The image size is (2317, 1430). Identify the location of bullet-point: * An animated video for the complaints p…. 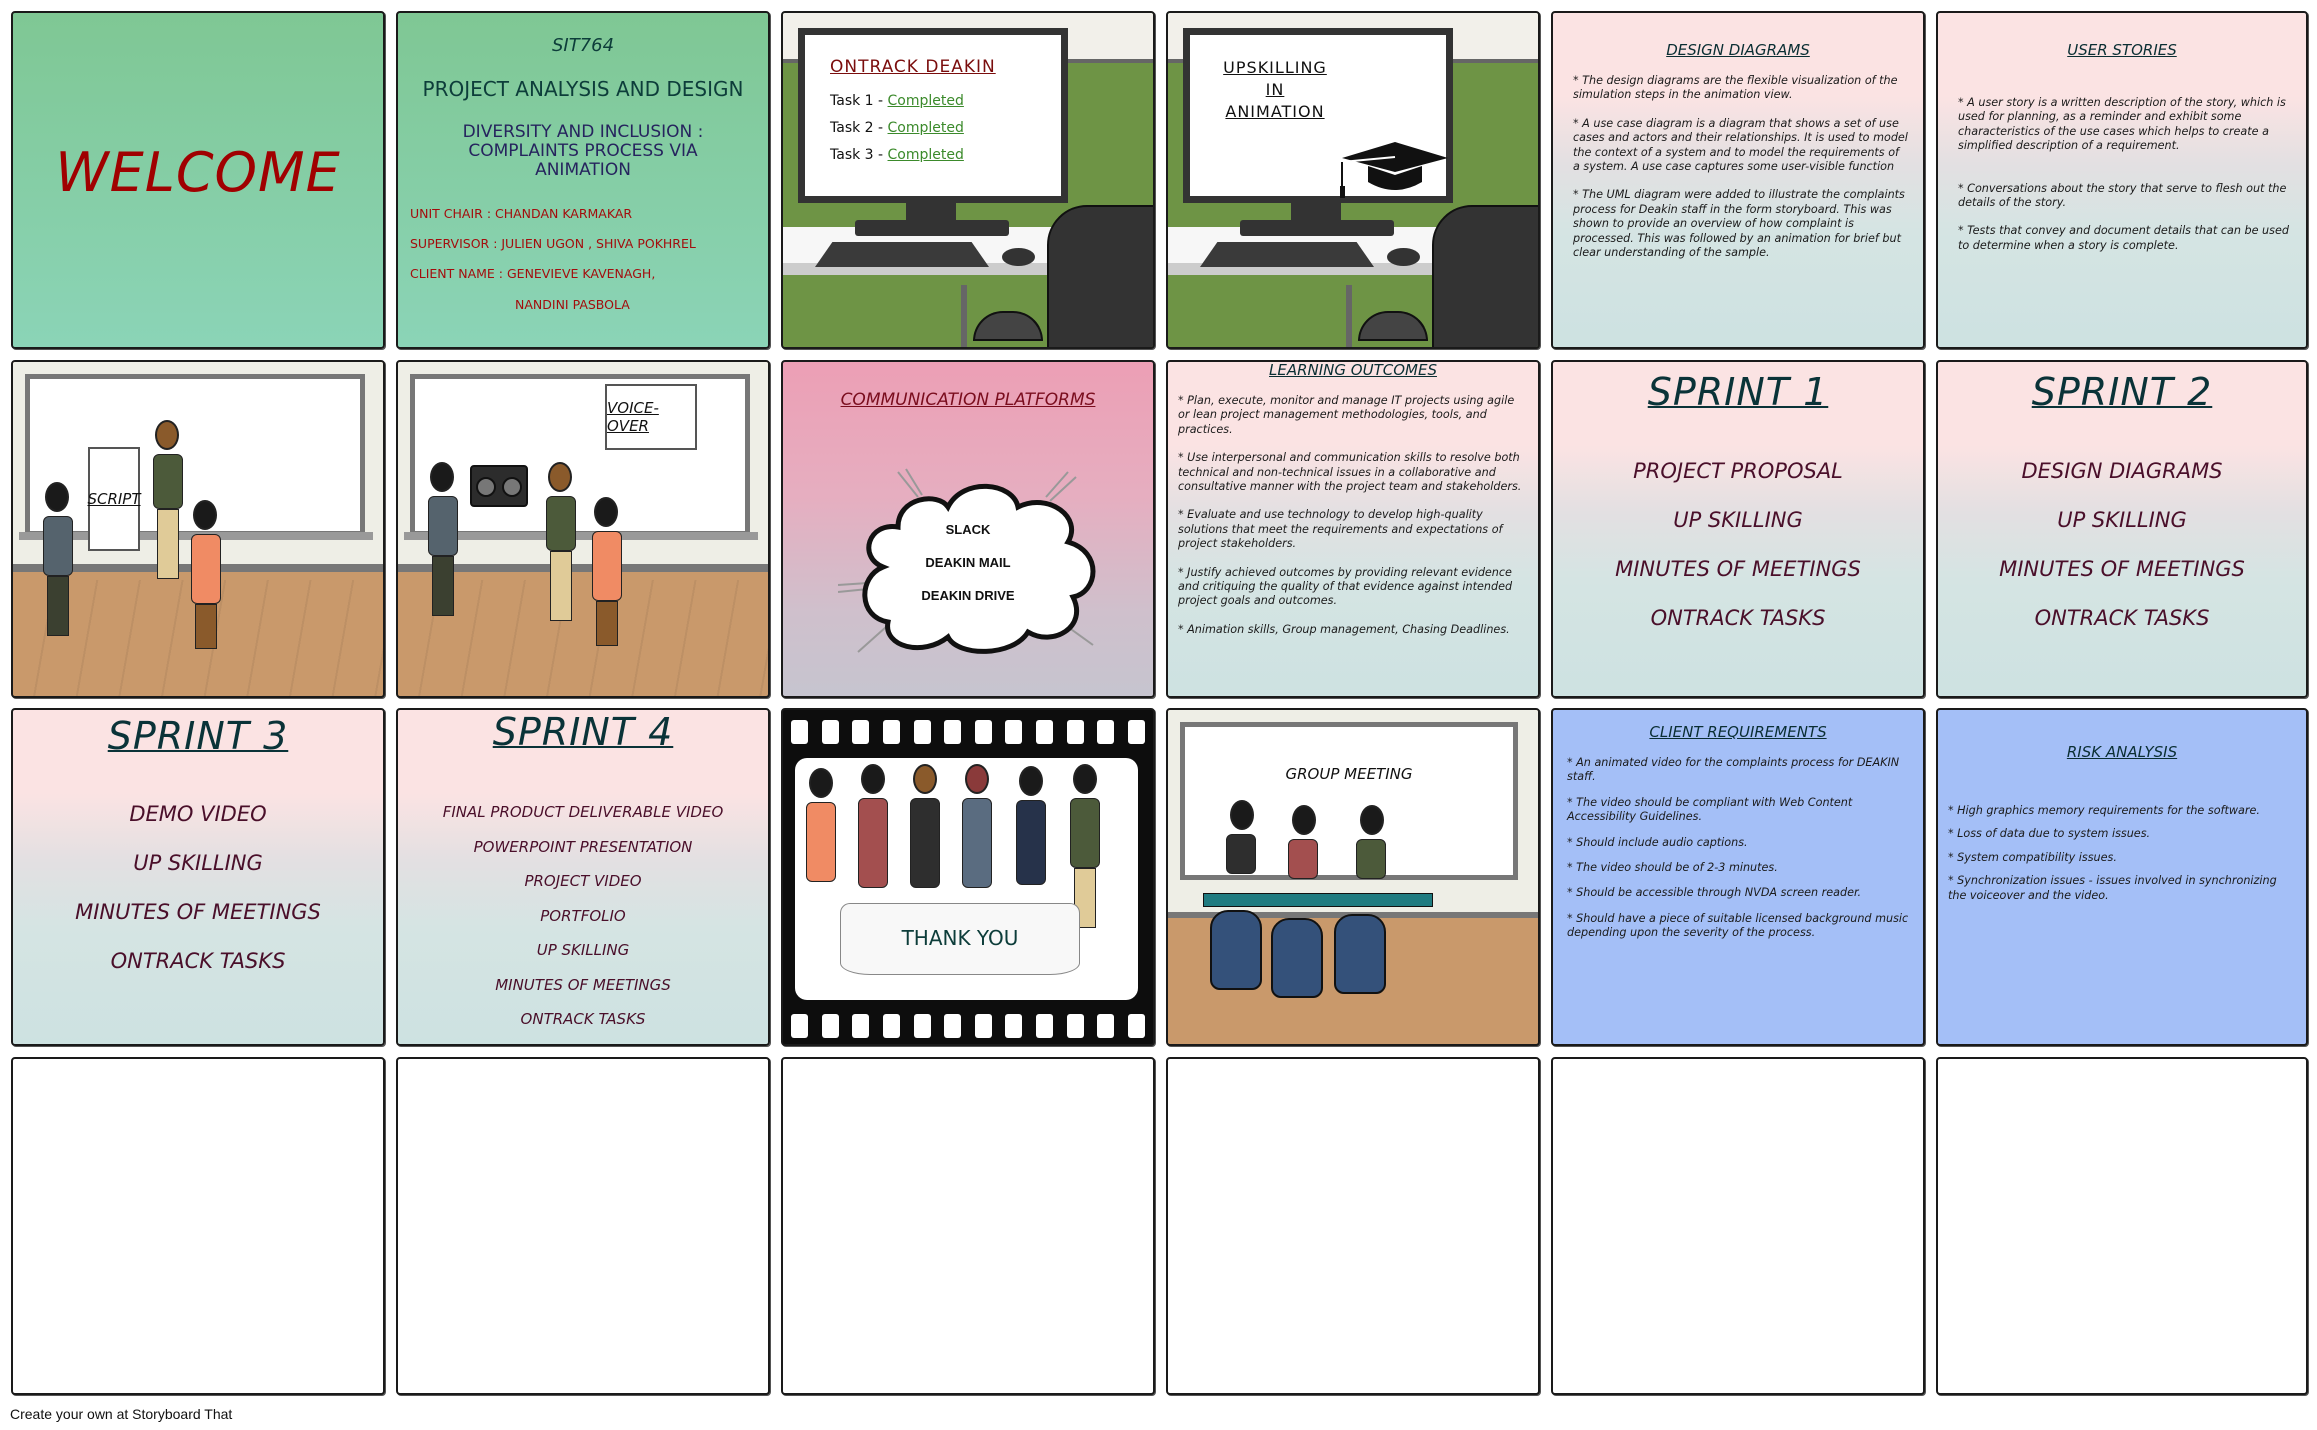
(1733, 770).